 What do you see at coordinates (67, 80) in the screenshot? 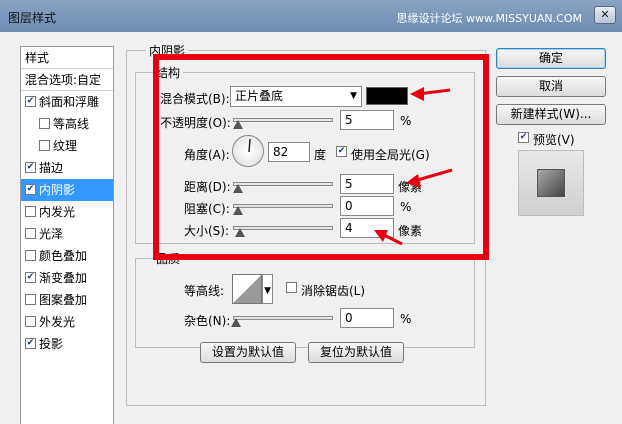
I see `blend-options-item: 混合选项:自定` at bounding box center [67, 80].